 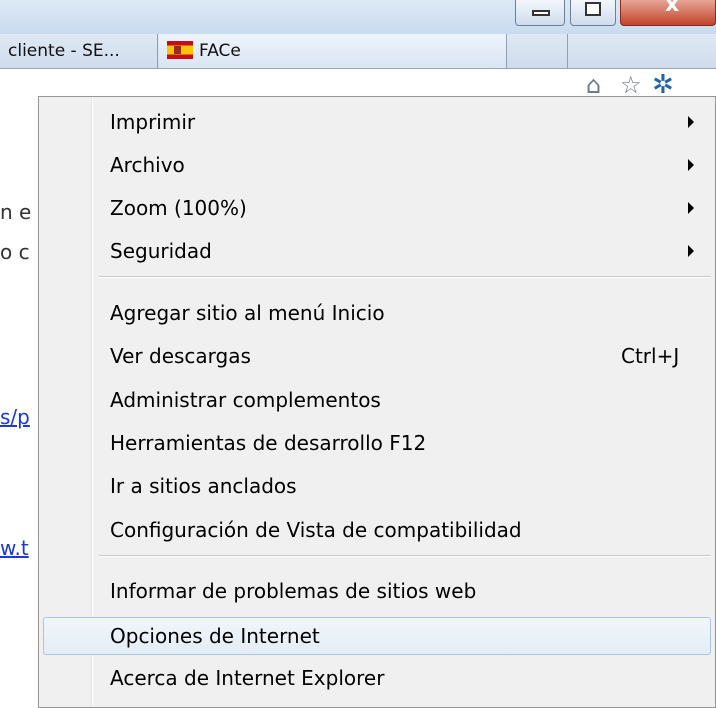 I want to click on menu-item-informar-problemas: Informar de problemas de sitios web, so click(x=377, y=591).